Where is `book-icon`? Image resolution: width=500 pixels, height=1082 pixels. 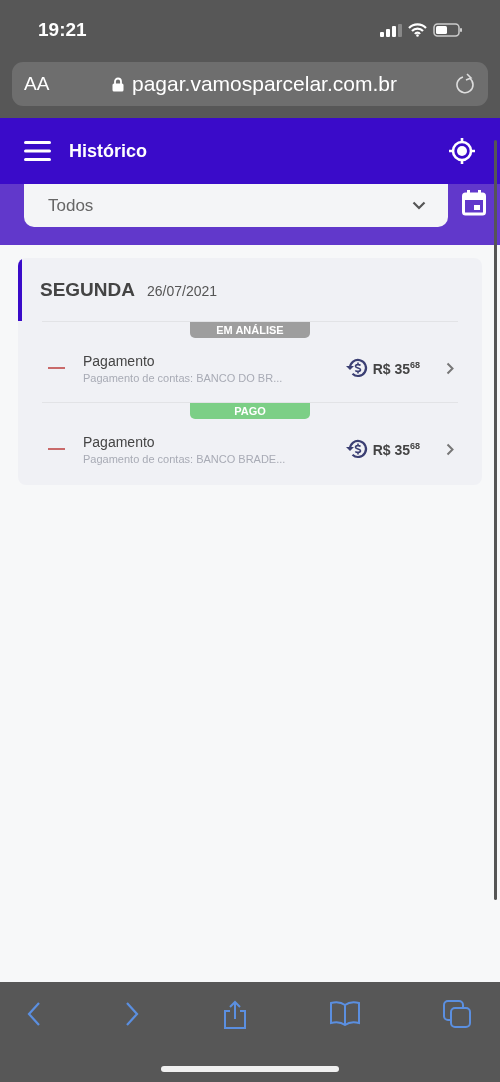 book-icon is located at coordinates (345, 1013).